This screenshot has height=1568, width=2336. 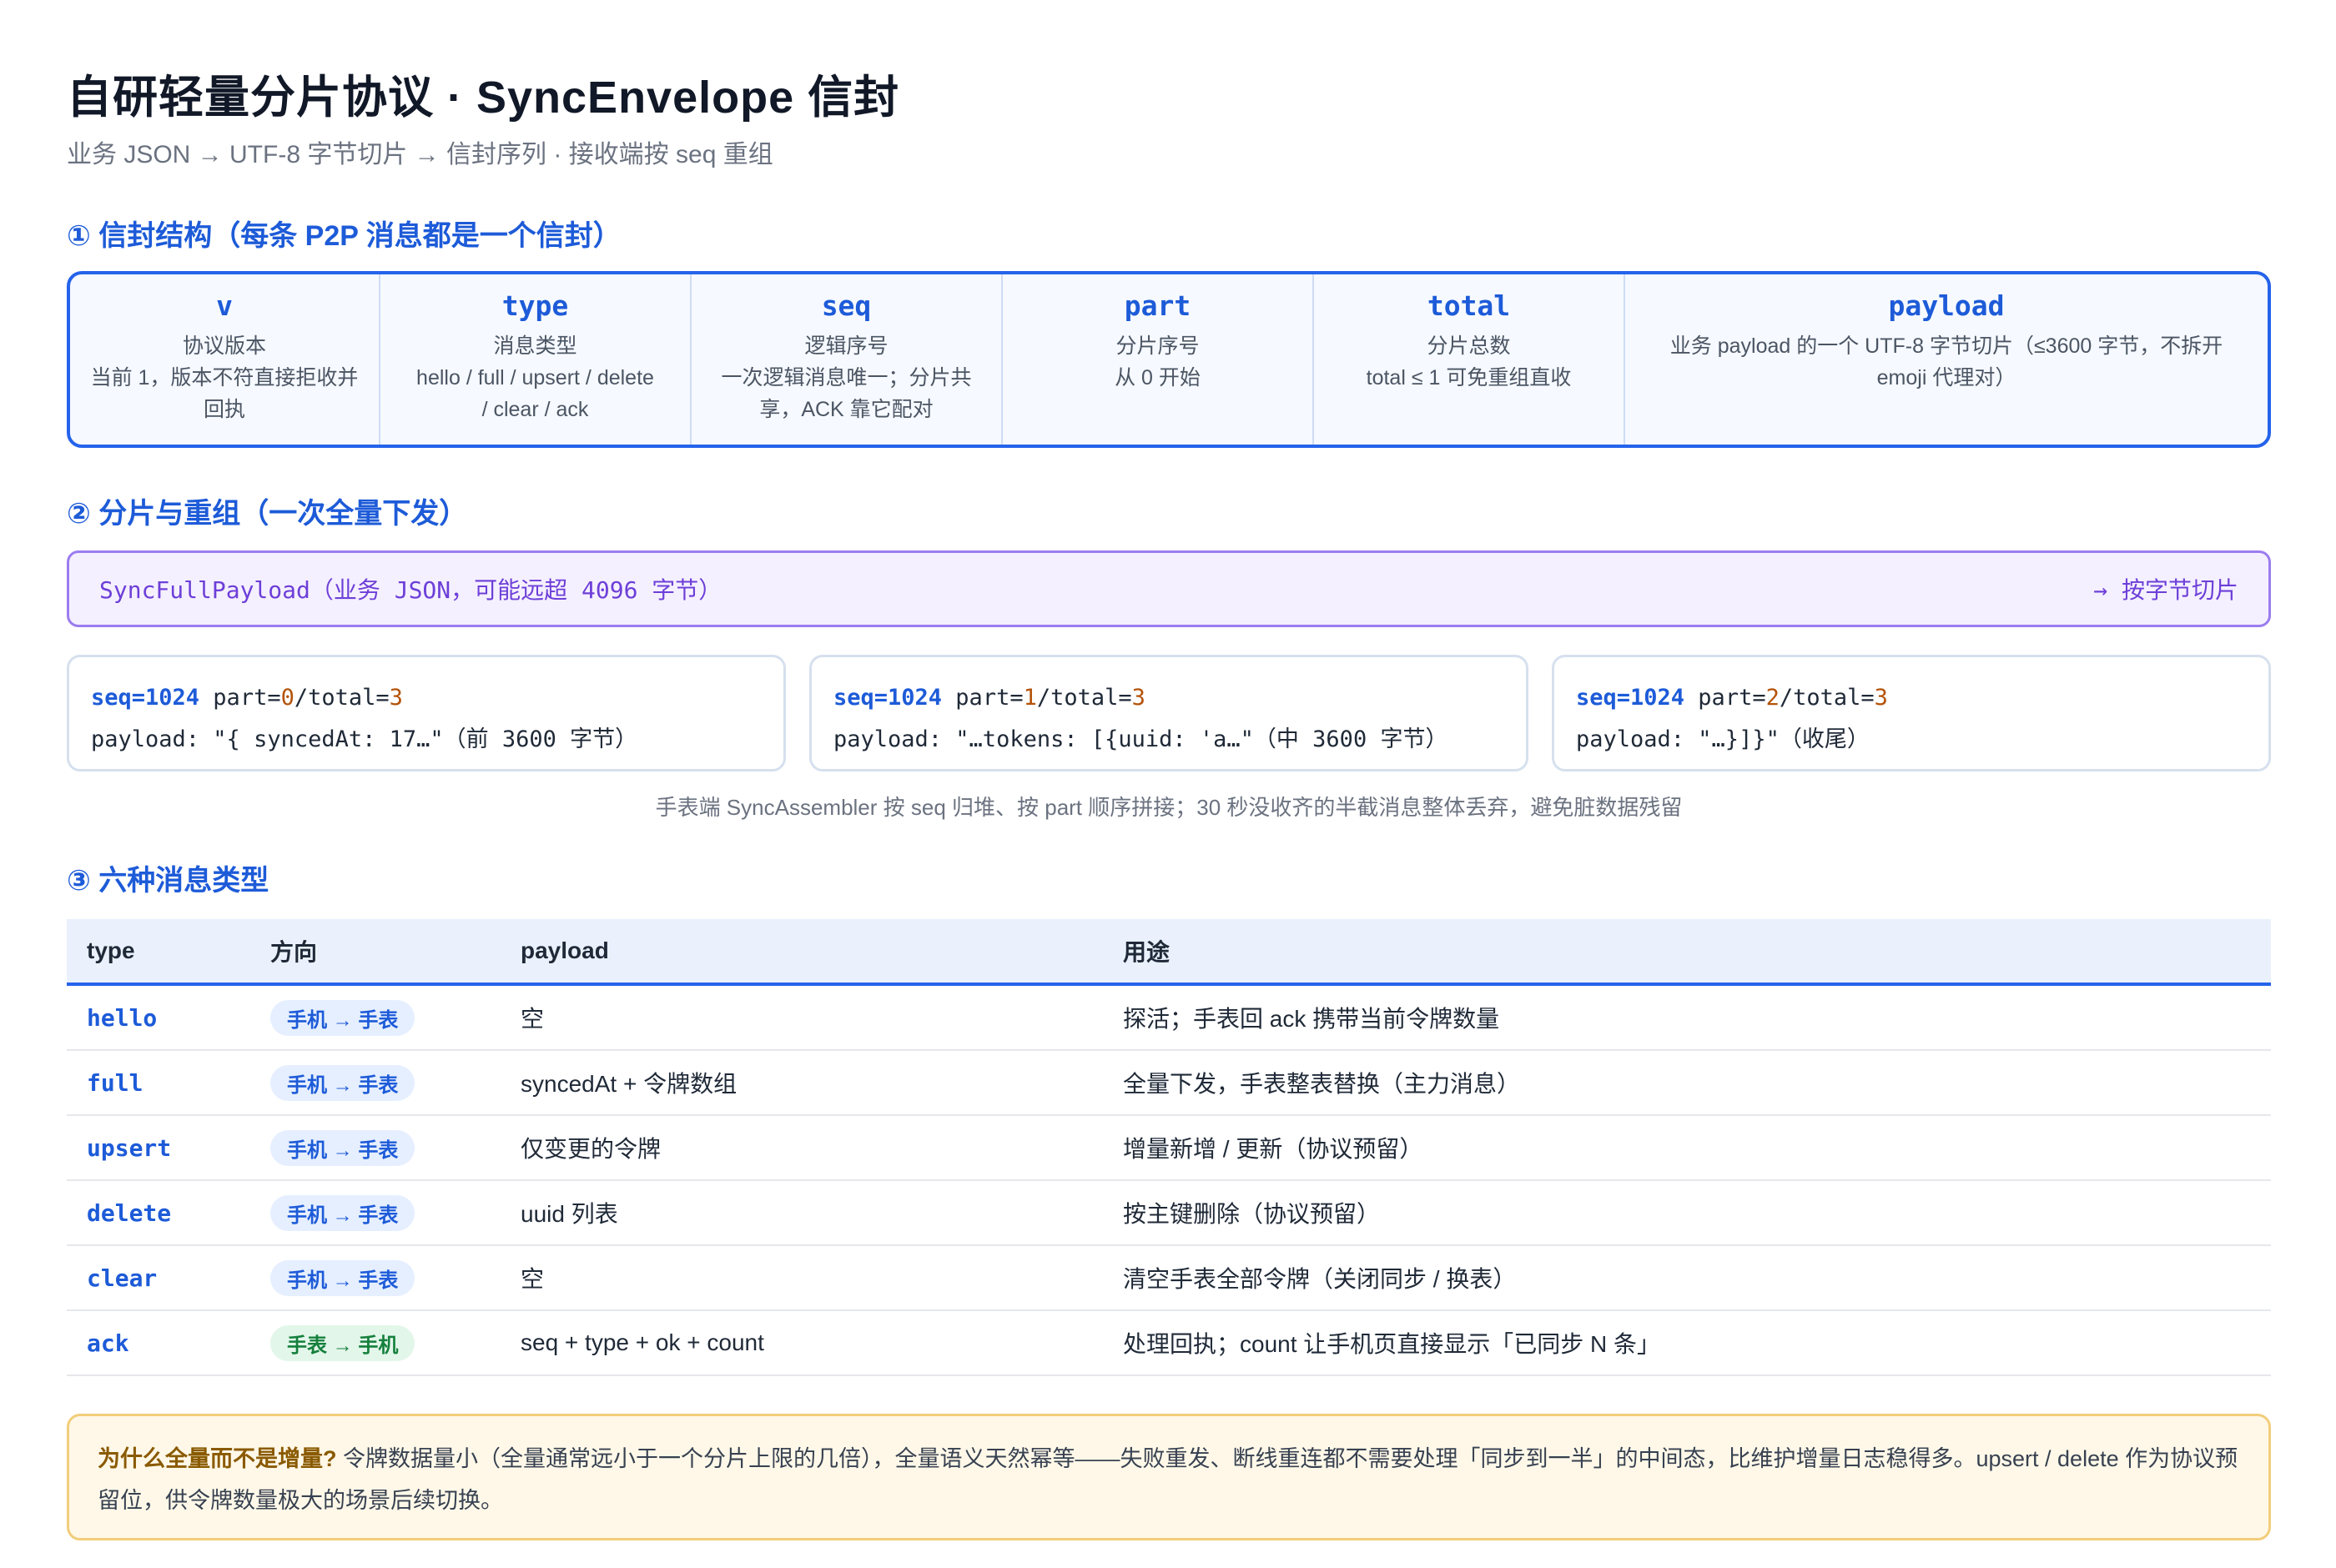 What do you see at coordinates (802, 1343) in the screenshot?
I see `payload-cell: seq + type + ok + count` at bounding box center [802, 1343].